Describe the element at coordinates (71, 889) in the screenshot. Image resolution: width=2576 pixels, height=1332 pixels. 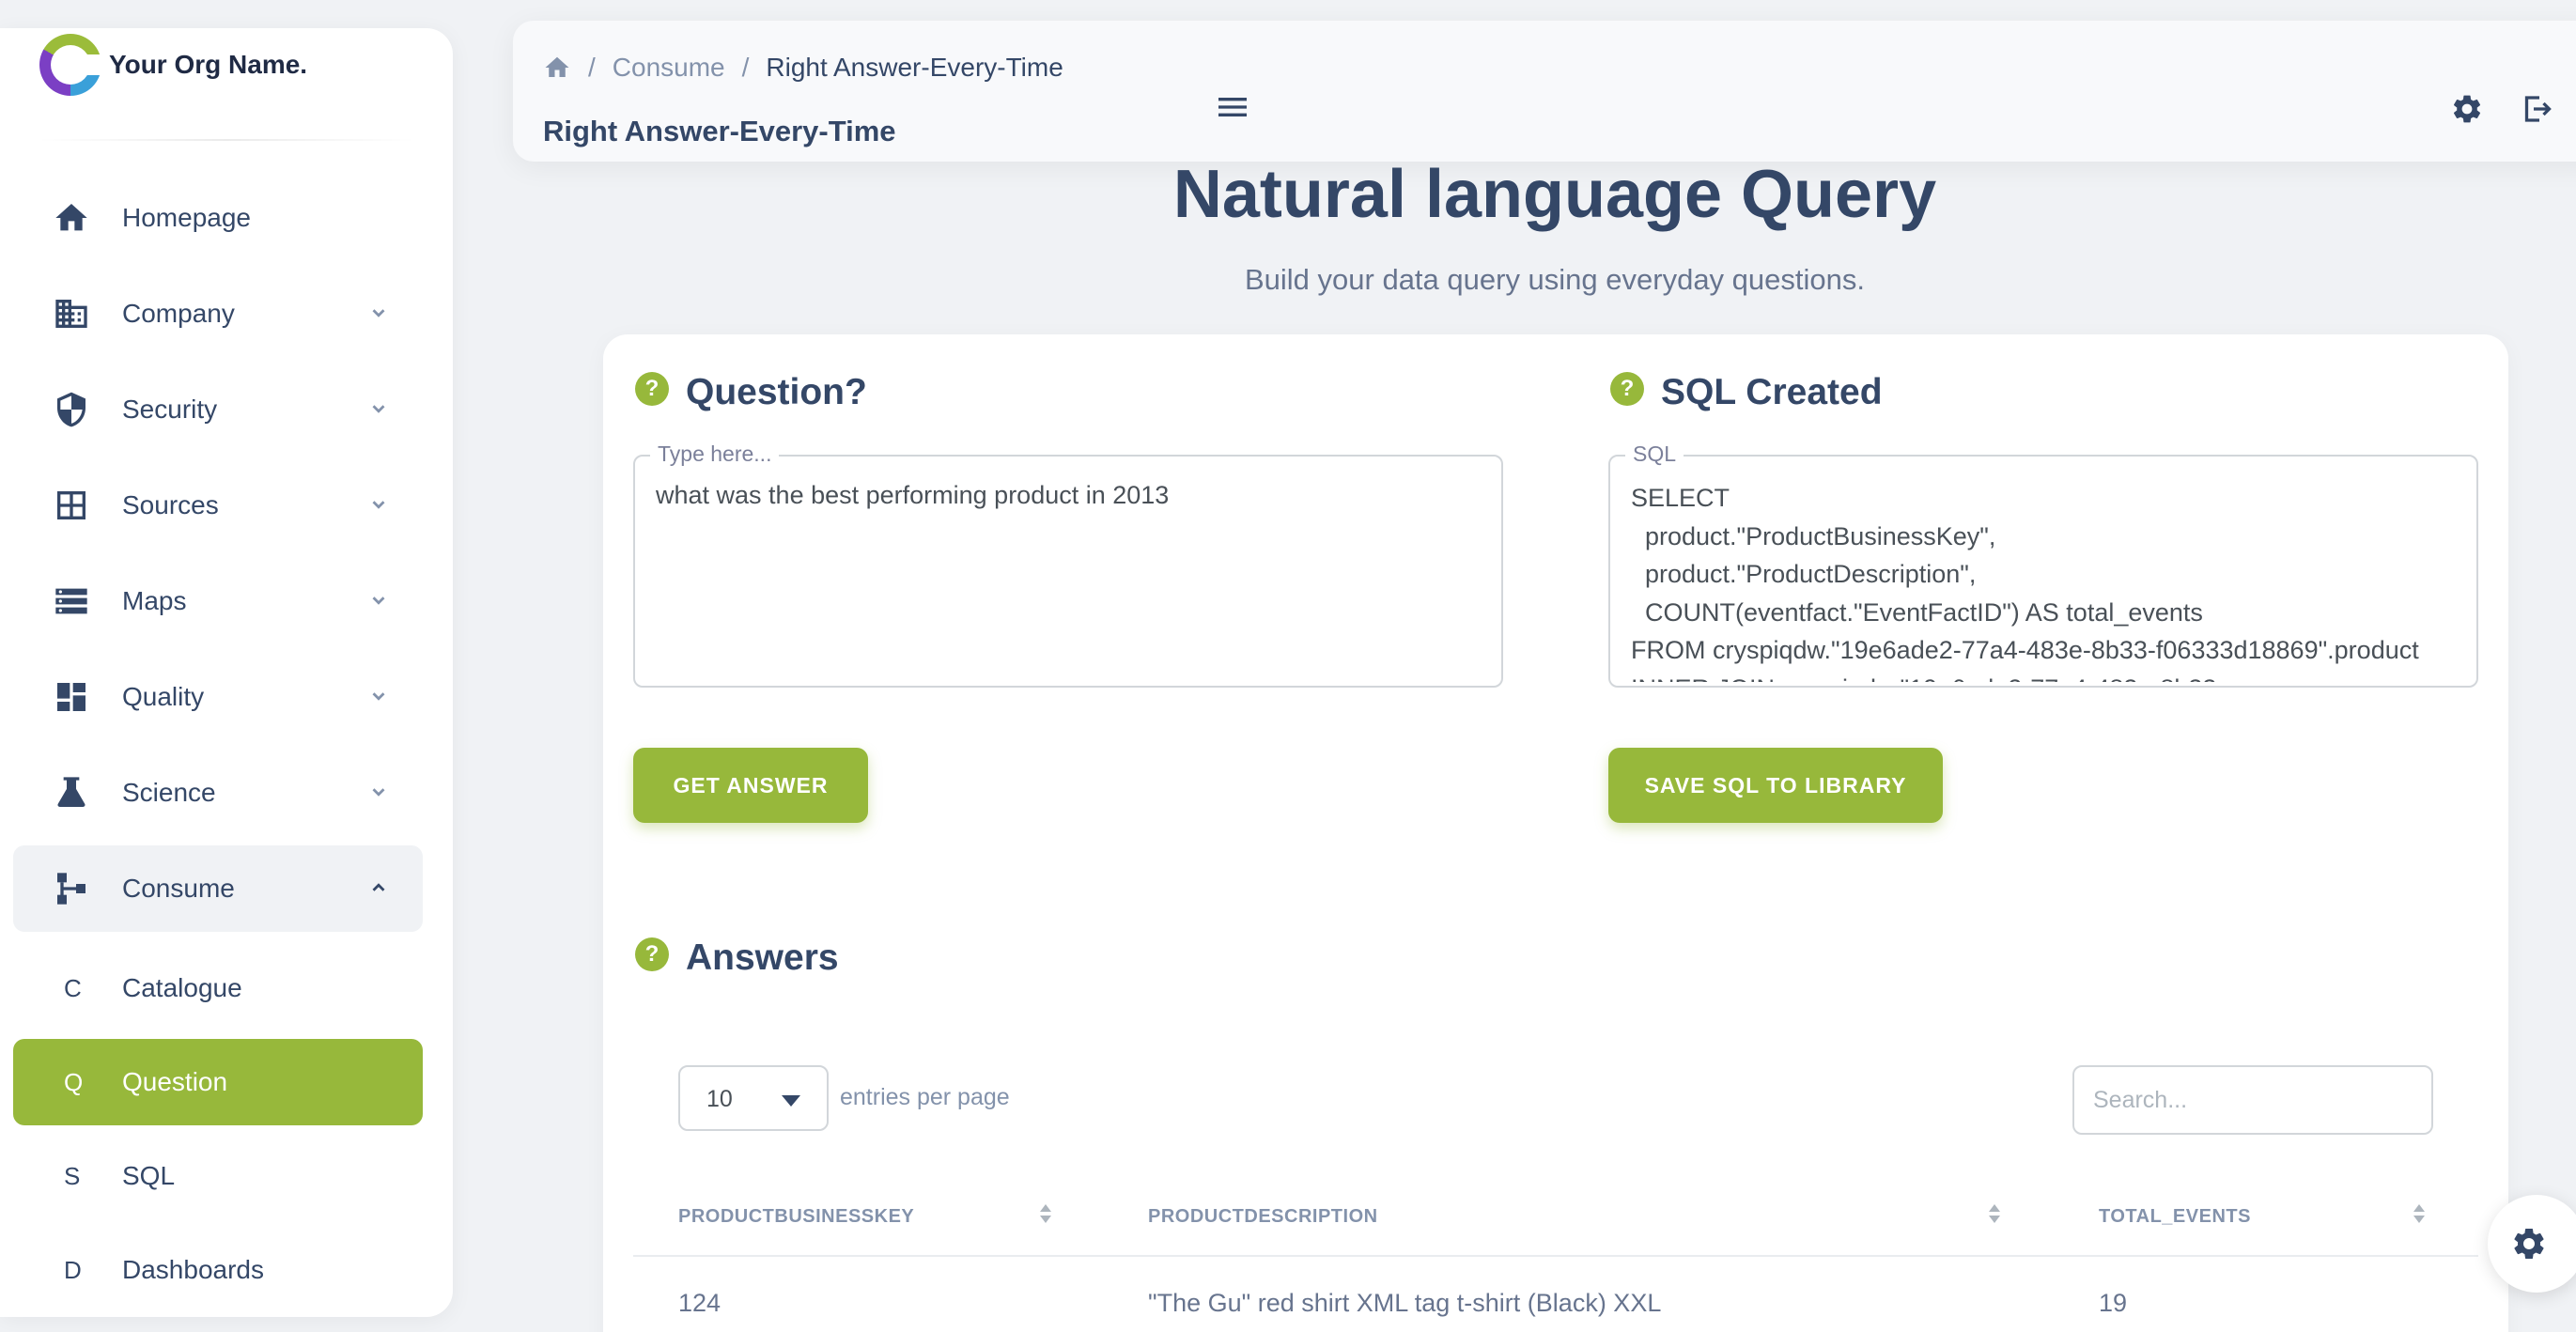
I see `tree-icon` at that location.